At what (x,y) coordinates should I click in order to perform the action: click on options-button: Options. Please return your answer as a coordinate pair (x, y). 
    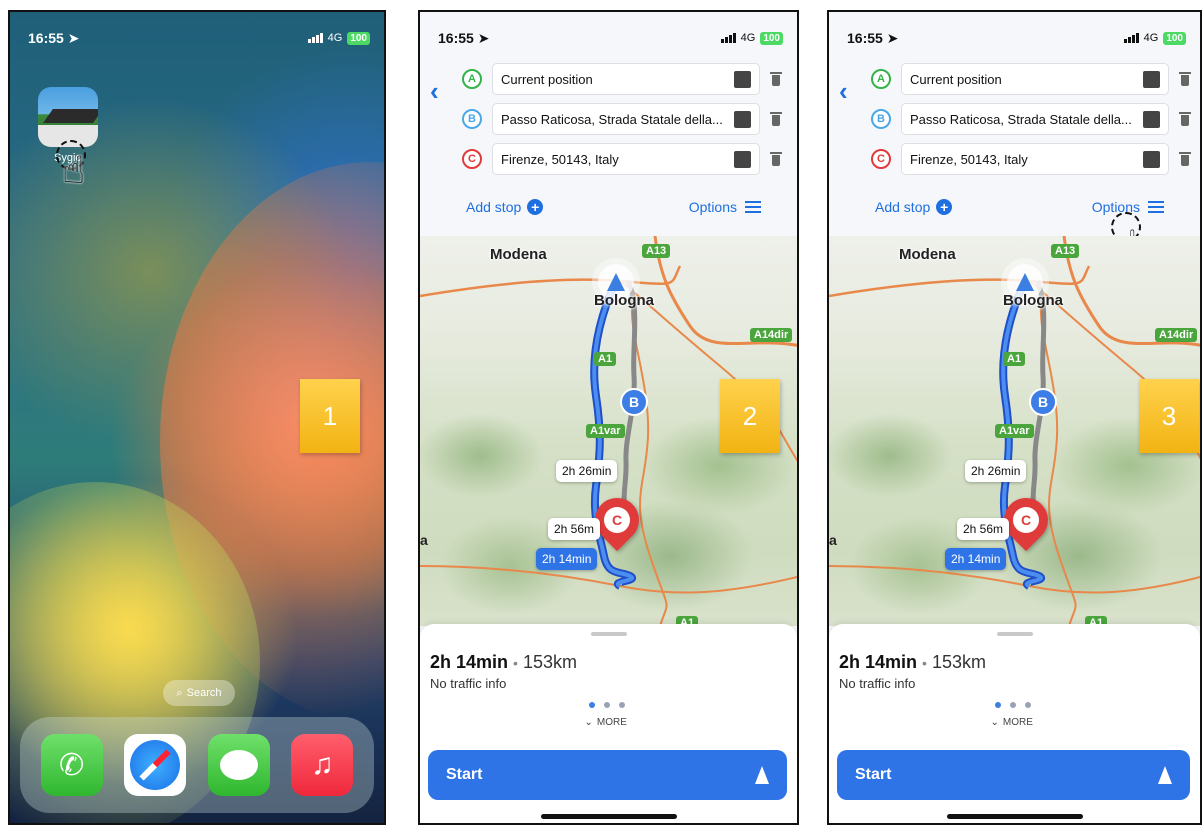
    Looking at the image, I should click on (725, 207).